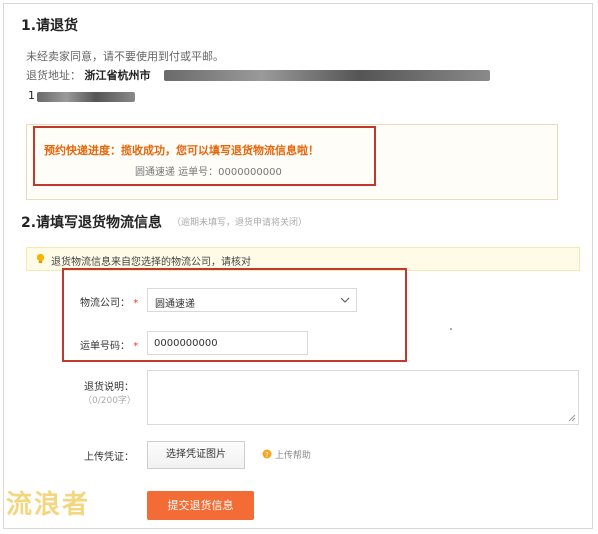 Image resolution: width=598 pixels, height=534 pixels. Describe the element at coordinates (572, 418) in the screenshot. I see `resize-handle-icon` at that location.